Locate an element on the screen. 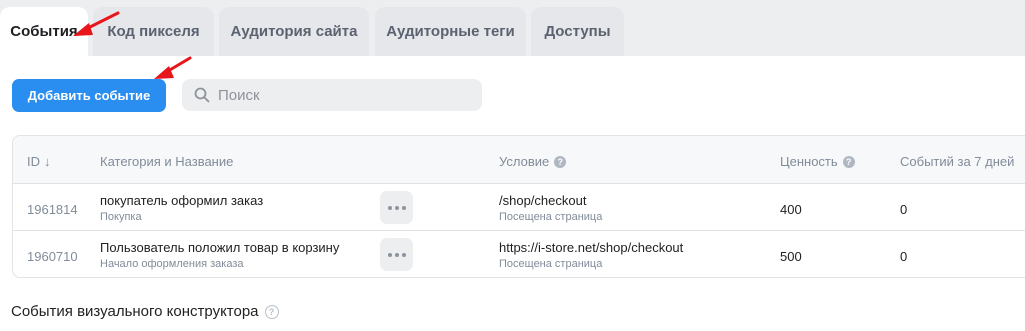 The width and height of the screenshot is (1025, 331). tab-label: Аудитория сайта is located at coordinates (294, 31).